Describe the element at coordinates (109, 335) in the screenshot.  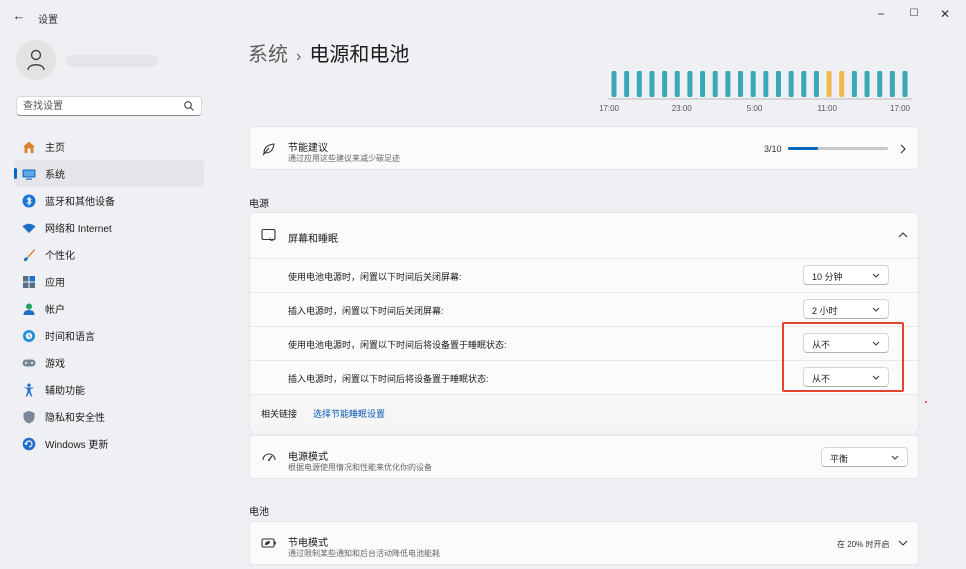
I see `sidebar-item-time-language: 时间和语言` at that location.